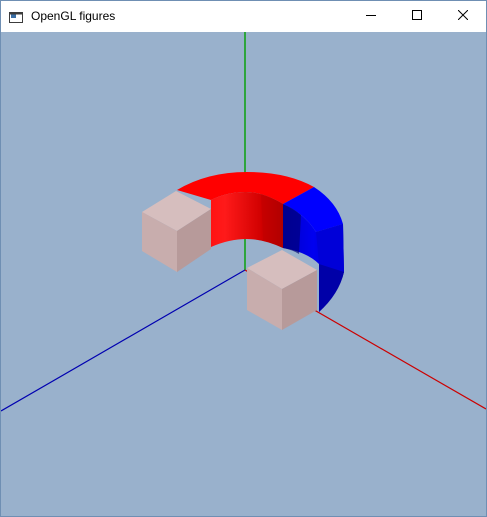 The height and width of the screenshot is (517, 487). Describe the element at coordinates (123, 340) in the screenshot. I see `z-axis-line` at that location.